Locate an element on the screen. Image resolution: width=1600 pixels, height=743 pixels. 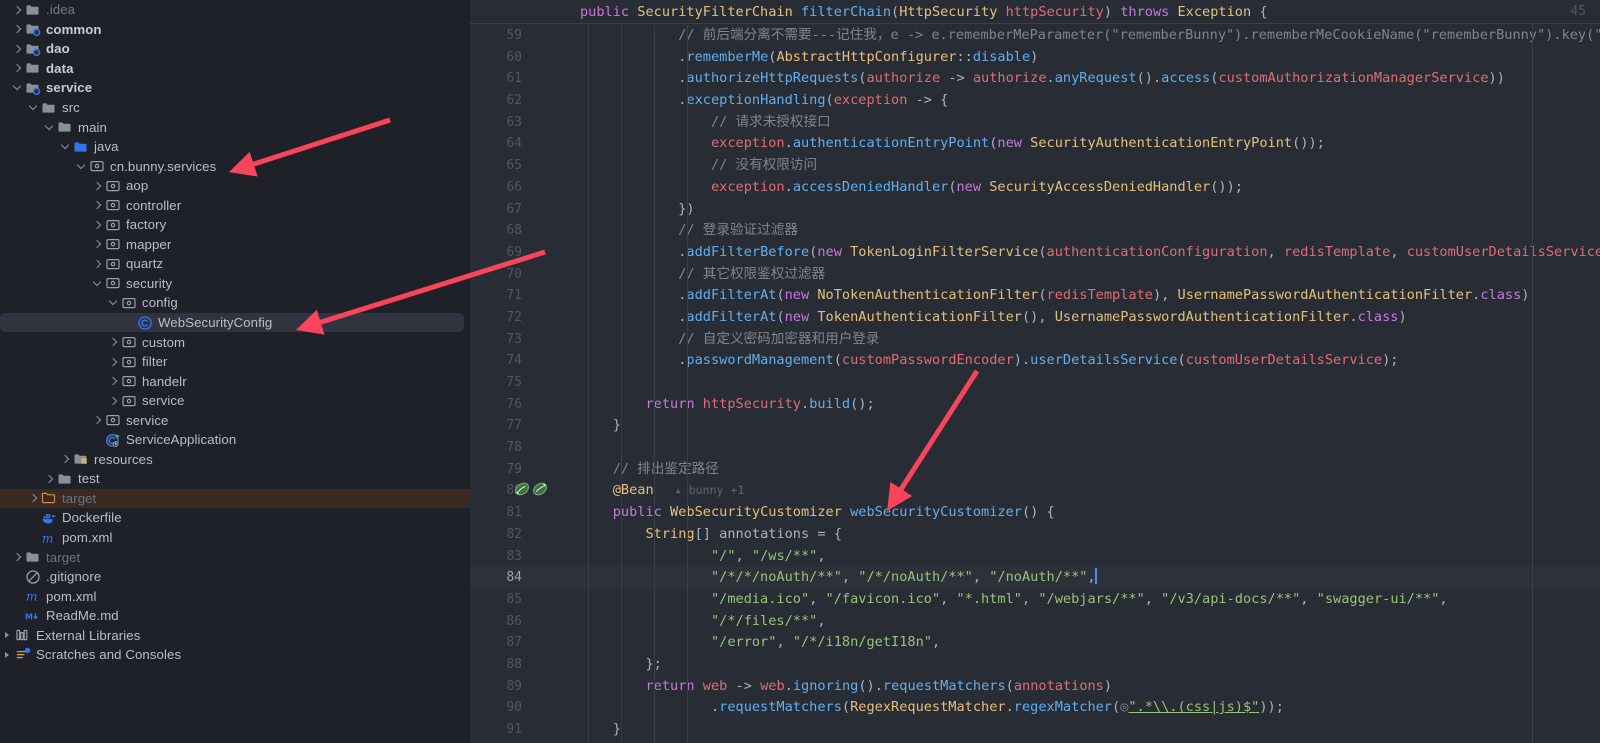
line-number: 84 is located at coordinates (503, 578).